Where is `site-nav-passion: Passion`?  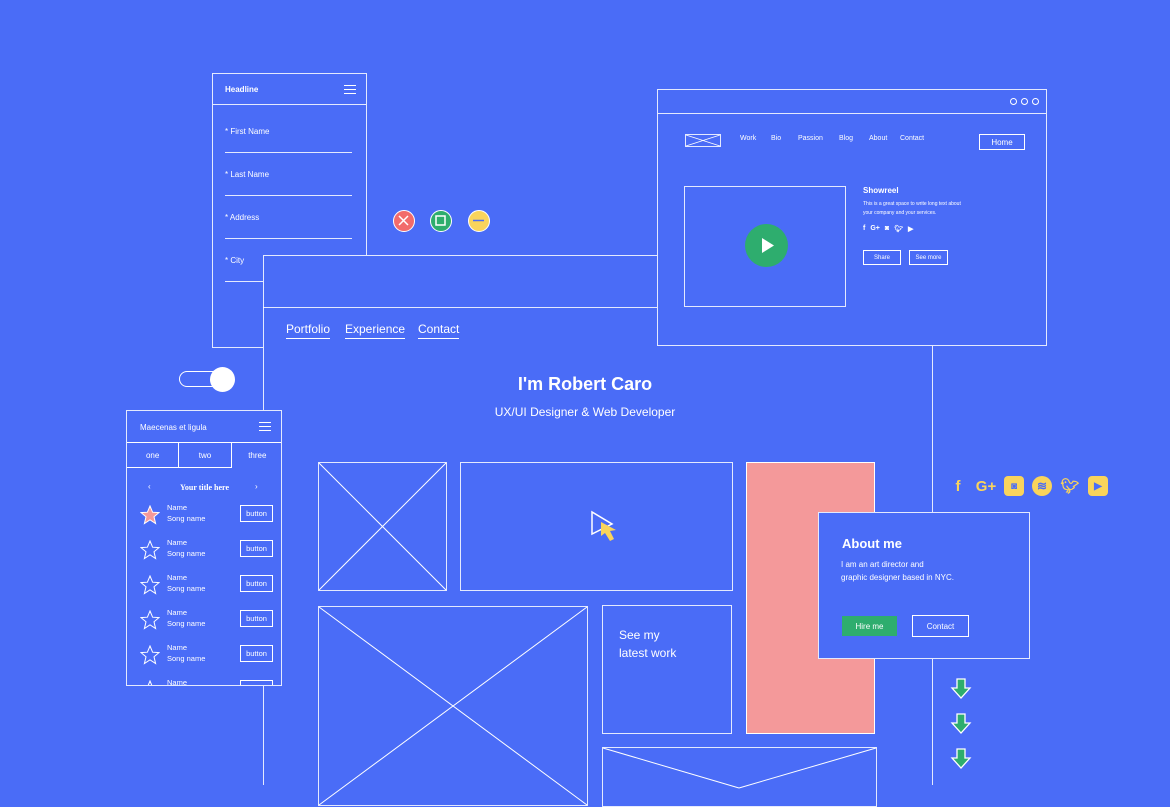
site-nav-passion: Passion is located at coordinates (810, 138).